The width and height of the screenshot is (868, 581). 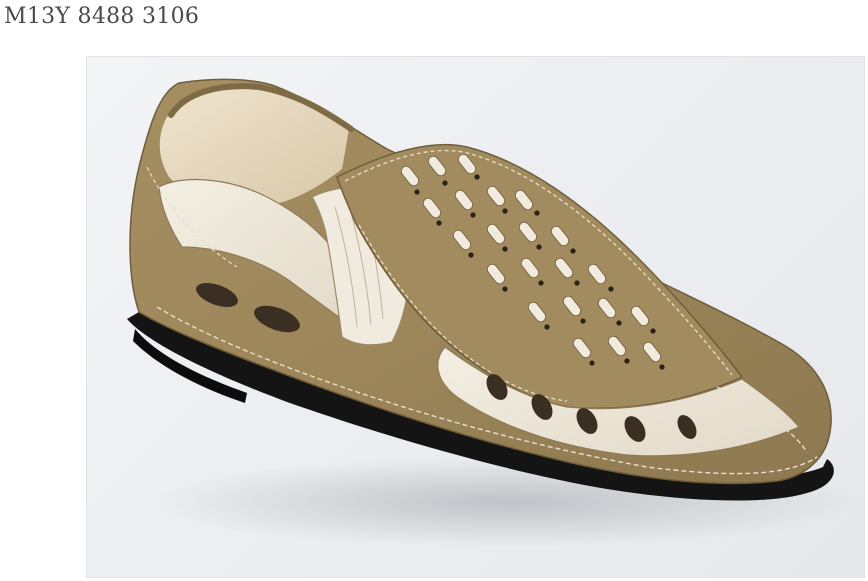 I want to click on product-code: M13Y 8488 3106, so click(x=102, y=16).